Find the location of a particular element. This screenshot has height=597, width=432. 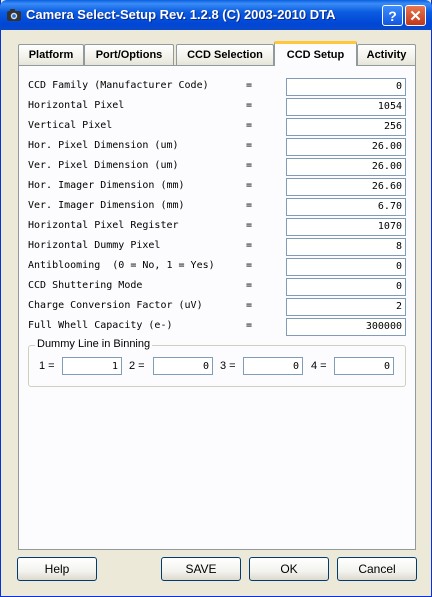

tab-ccd-setup: CCD Setup is located at coordinates (315, 53).